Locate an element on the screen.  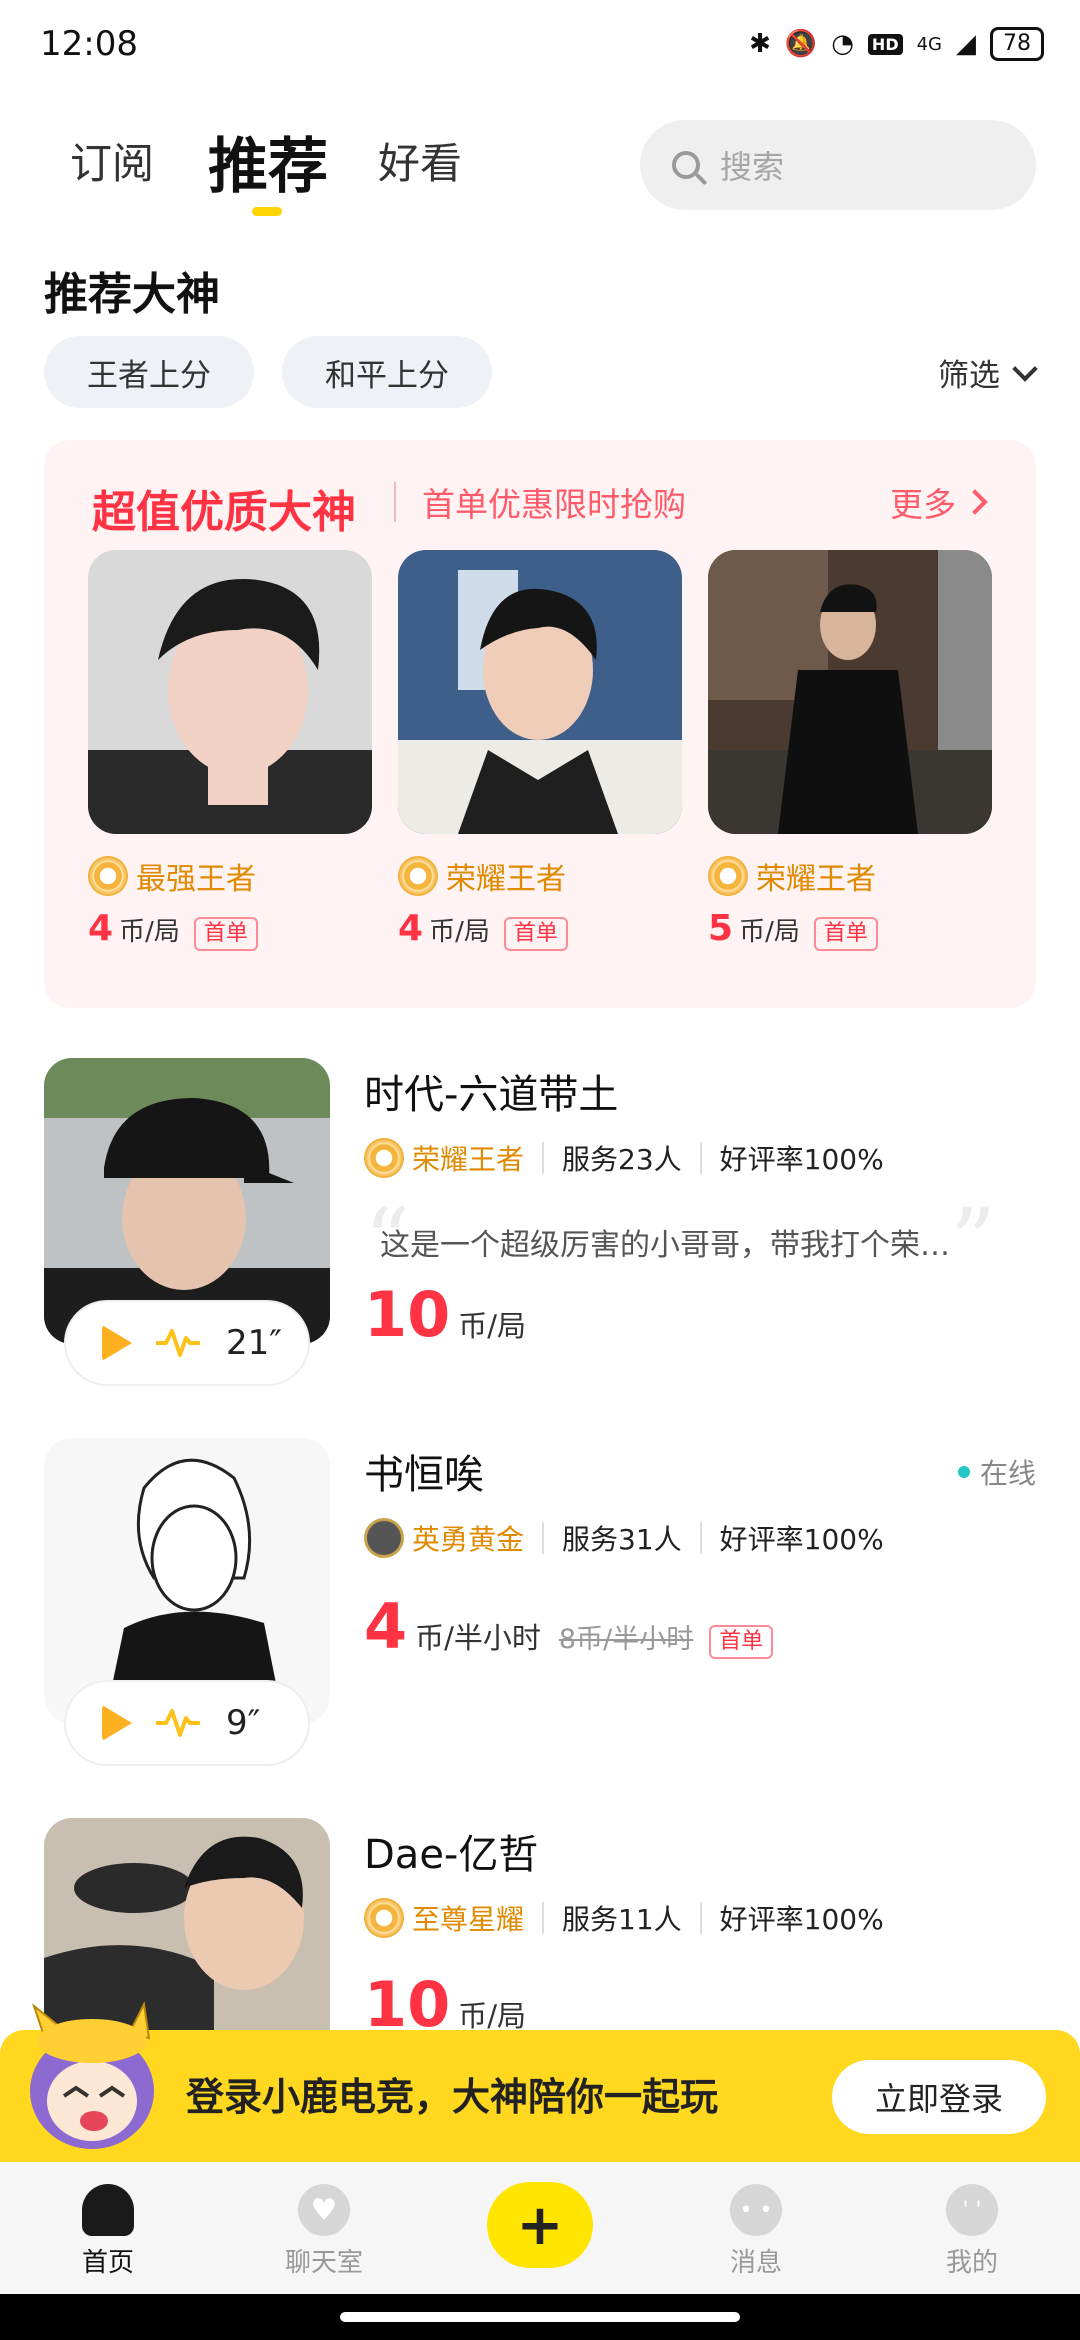
nav-chatroom: ♥ 聊天室 is located at coordinates (324, 2220).